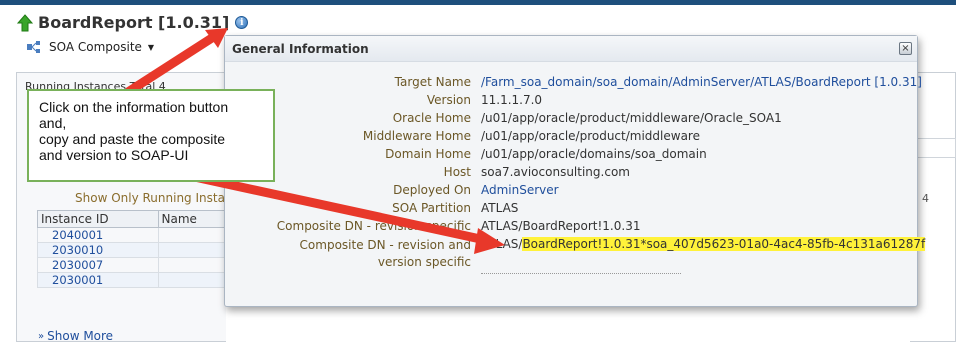 The width and height of the screenshot is (956, 342). I want to click on show-more-label: Show More, so click(80, 335).